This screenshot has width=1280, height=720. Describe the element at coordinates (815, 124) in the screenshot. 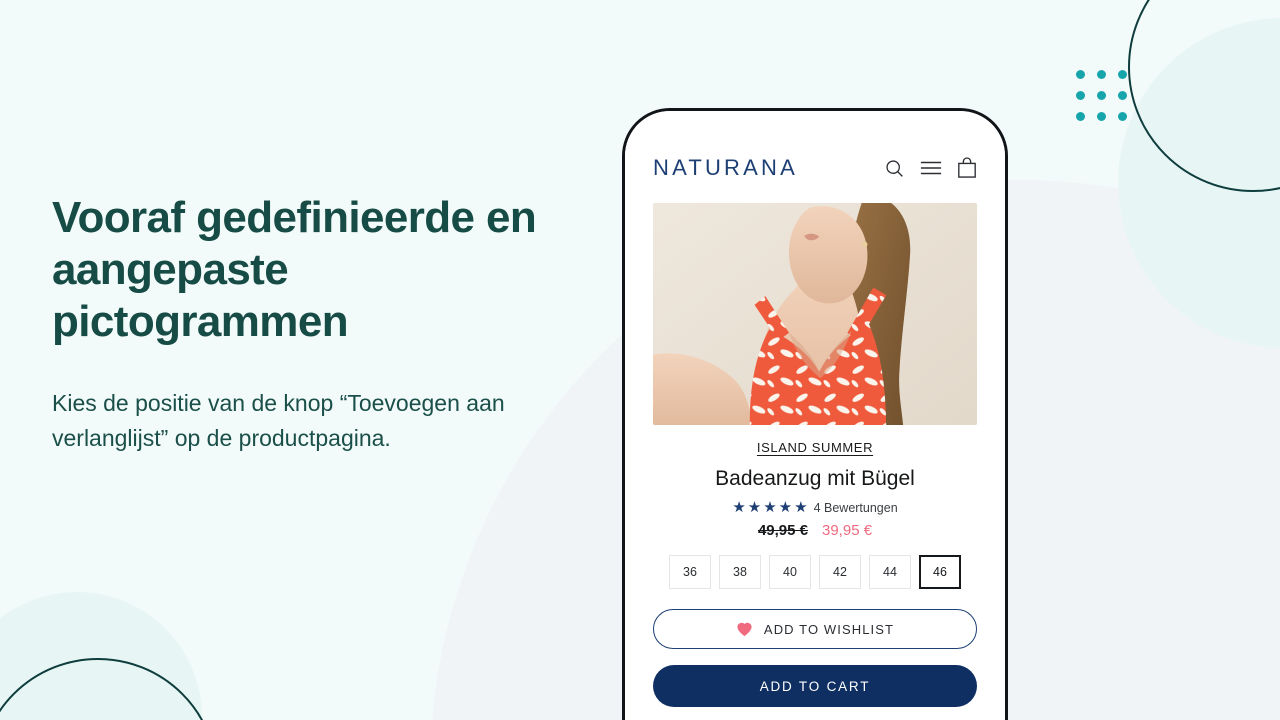

I see `phone-notch` at that location.